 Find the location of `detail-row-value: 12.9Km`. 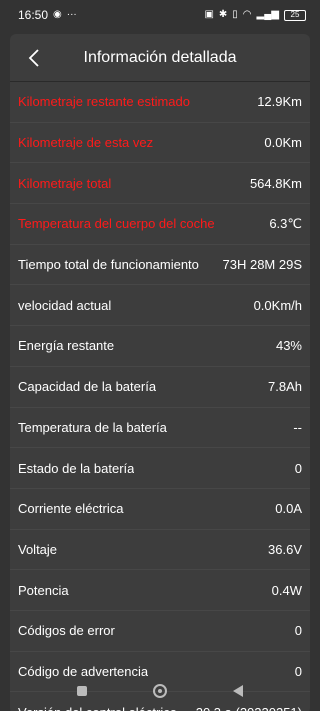

detail-row-value: 12.9Km is located at coordinates (279, 102).